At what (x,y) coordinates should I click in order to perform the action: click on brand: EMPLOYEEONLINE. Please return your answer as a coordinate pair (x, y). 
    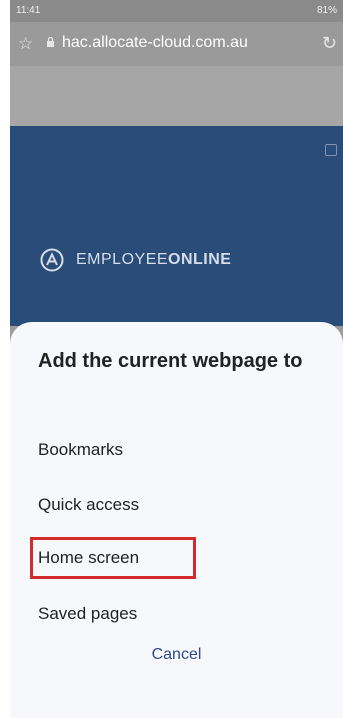
    Looking at the image, I should click on (135, 260).